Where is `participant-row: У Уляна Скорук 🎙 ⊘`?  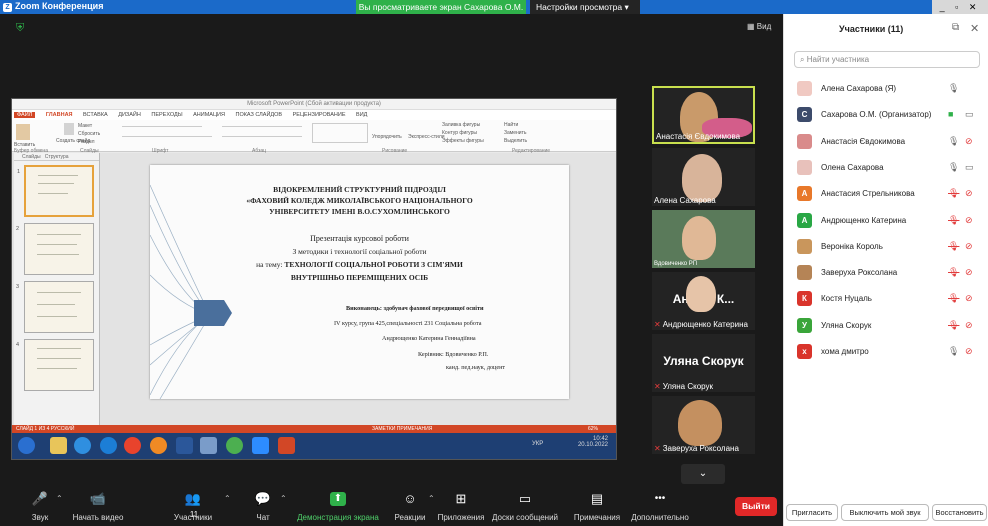 participant-row: У Уляна Скорук 🎙 ⊘ is located at coordinates (886, 326).